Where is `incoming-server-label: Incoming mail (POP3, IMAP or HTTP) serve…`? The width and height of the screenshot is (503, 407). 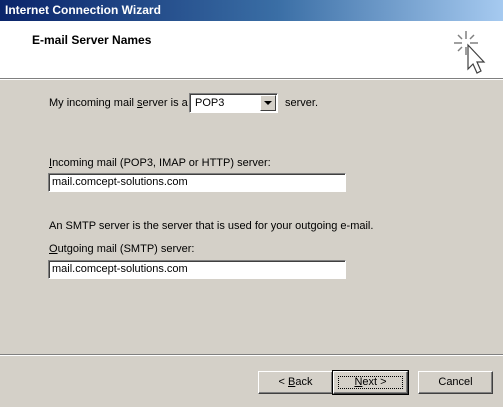
incoming-server-label: Incoming mail (POP3, IMAP or HTTP) serve… is located at coordinates (160, 163).